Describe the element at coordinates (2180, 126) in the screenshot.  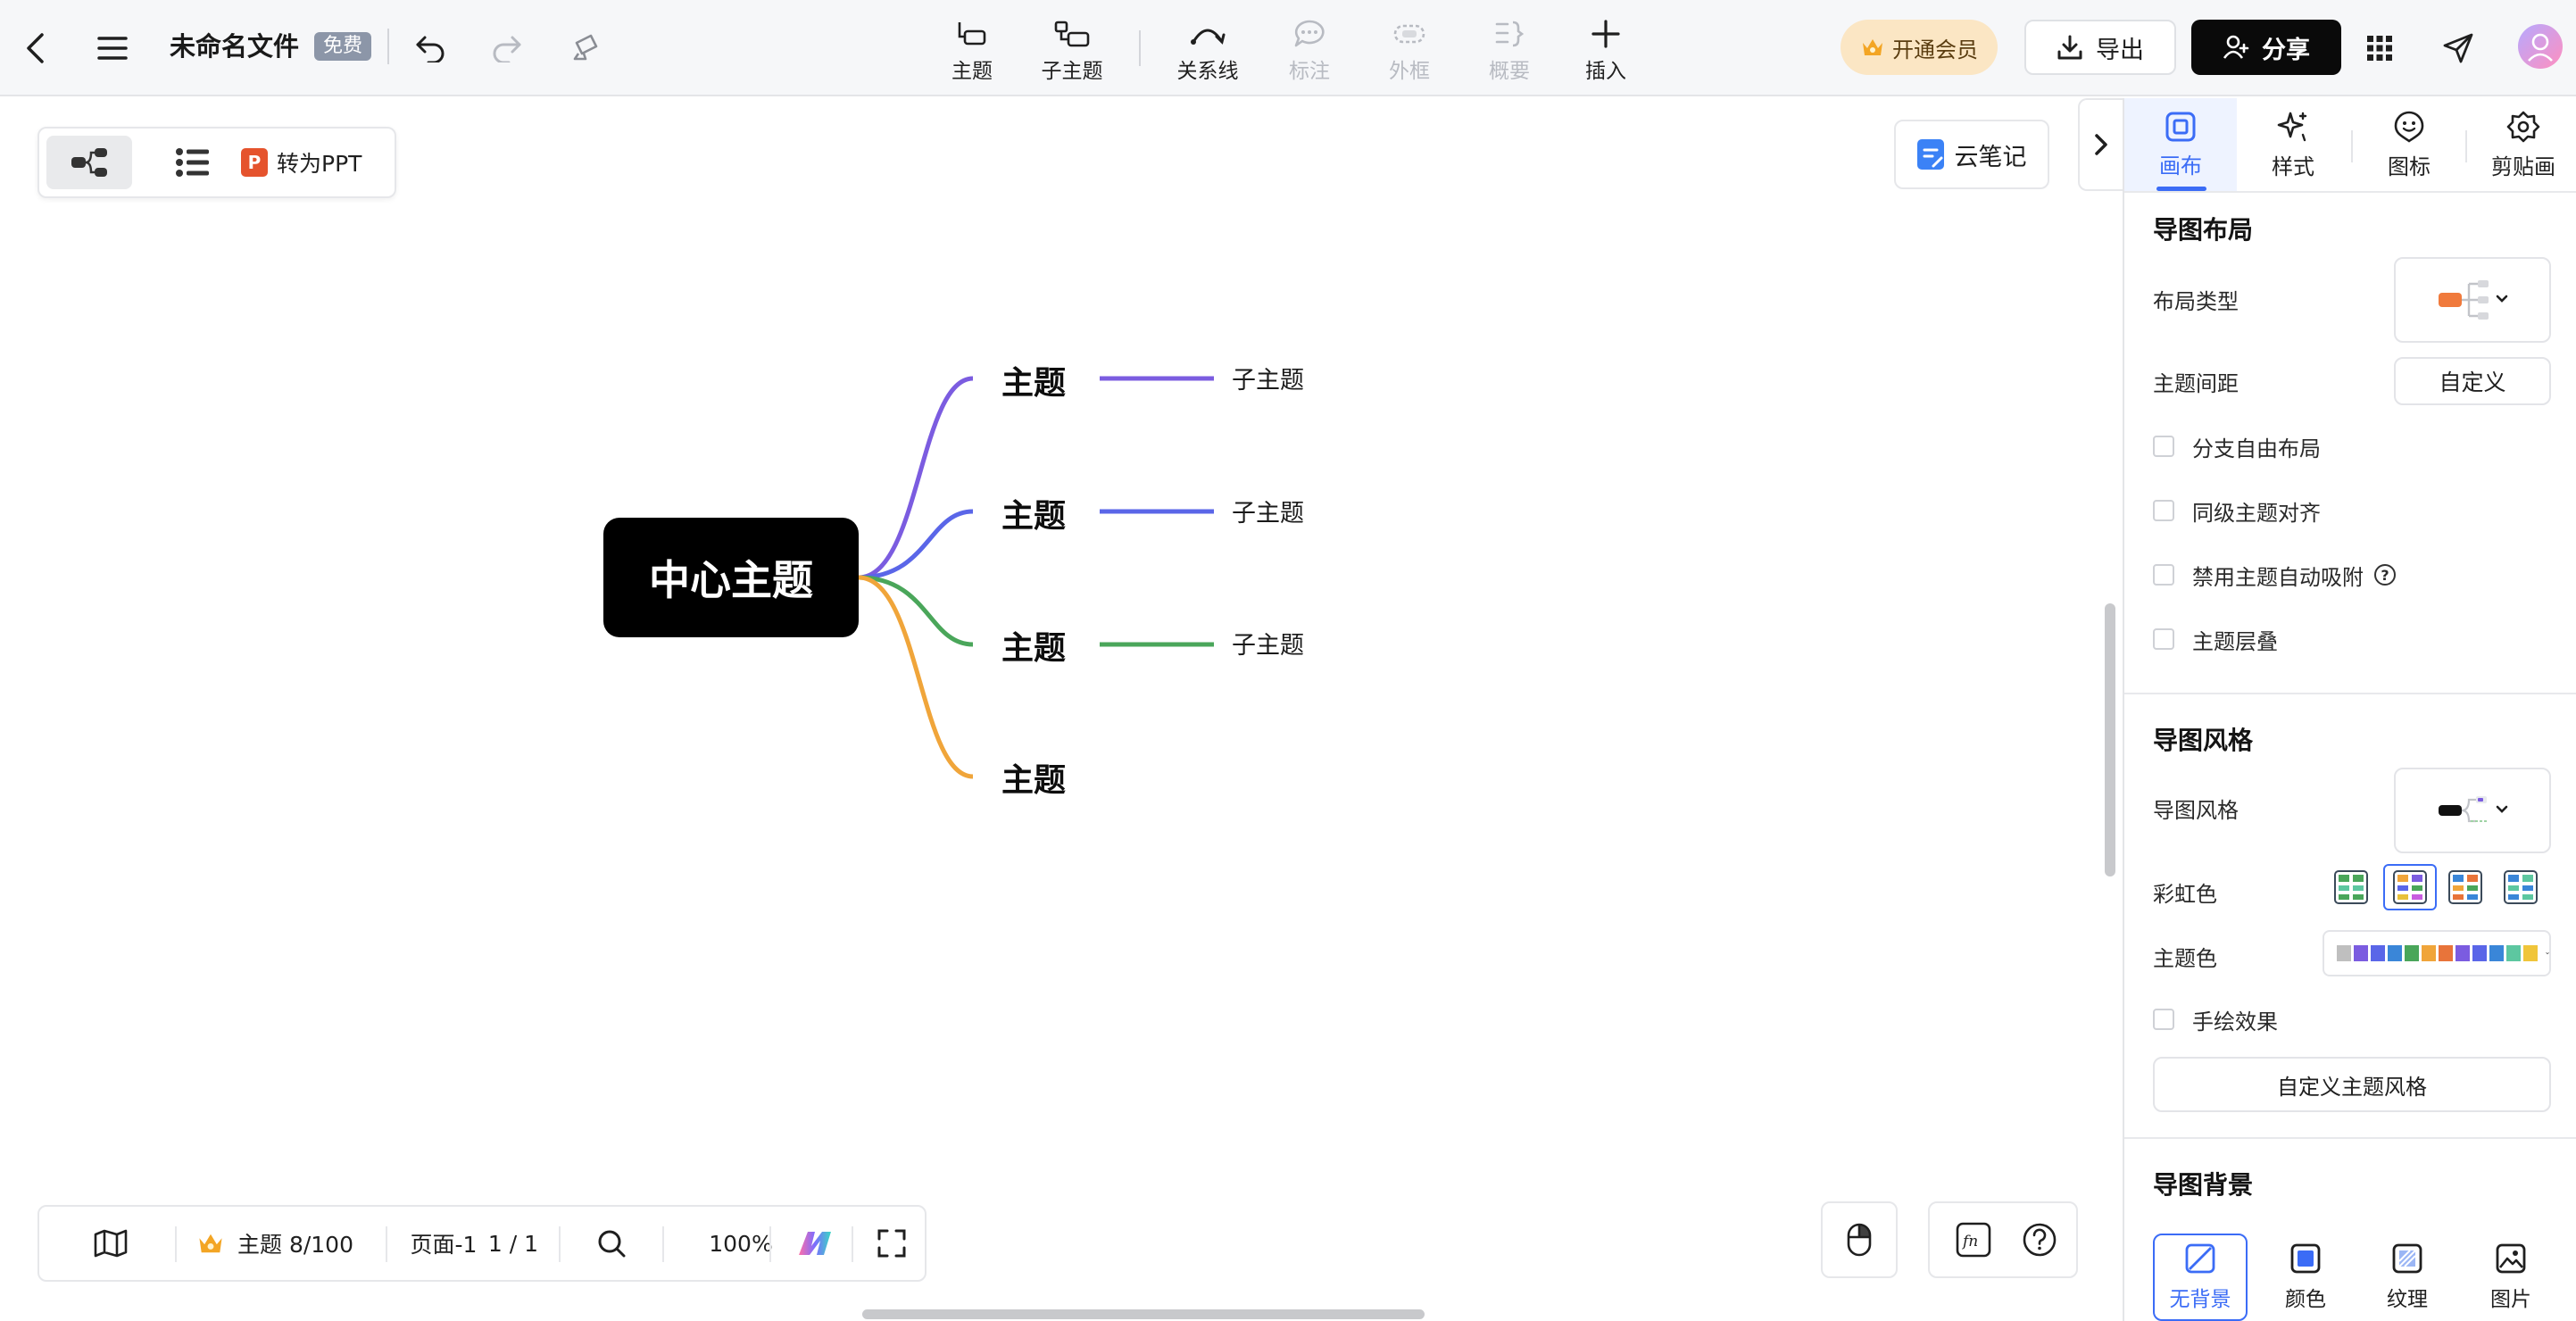
I see `canvas-icon` at that location.